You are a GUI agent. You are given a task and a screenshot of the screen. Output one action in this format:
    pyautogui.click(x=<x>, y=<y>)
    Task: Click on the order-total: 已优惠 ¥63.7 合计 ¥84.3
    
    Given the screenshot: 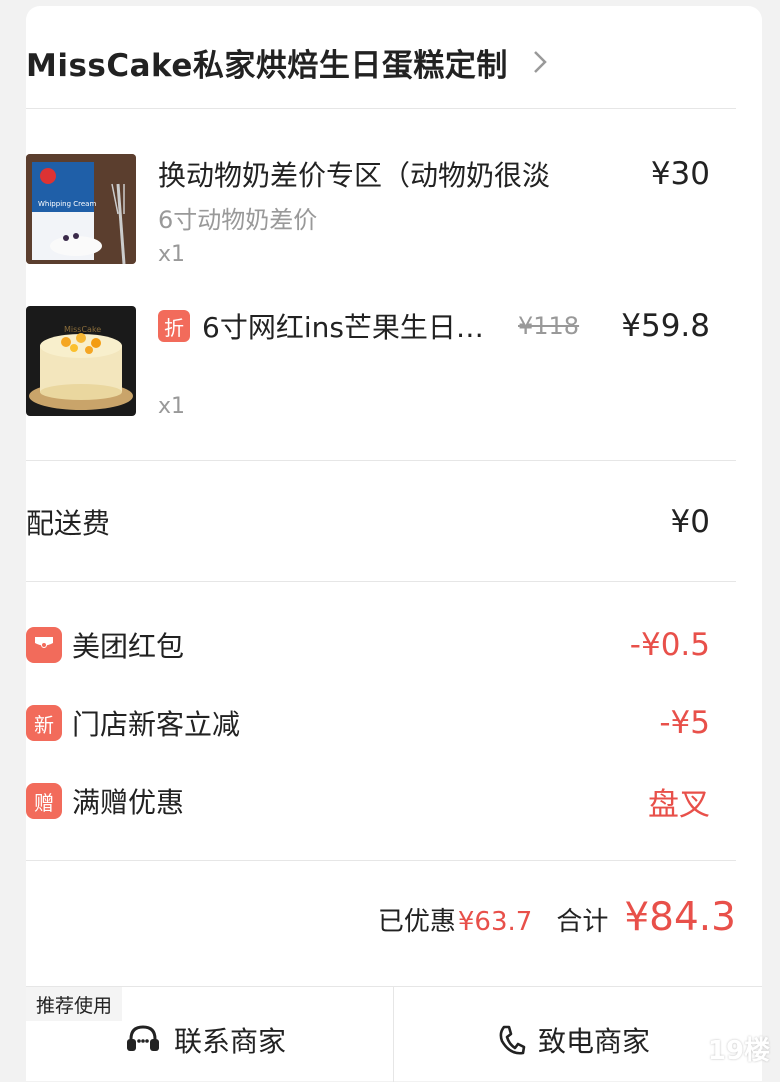 What is the action you would take?
    pyautogui.click(x=557, y=917)
    